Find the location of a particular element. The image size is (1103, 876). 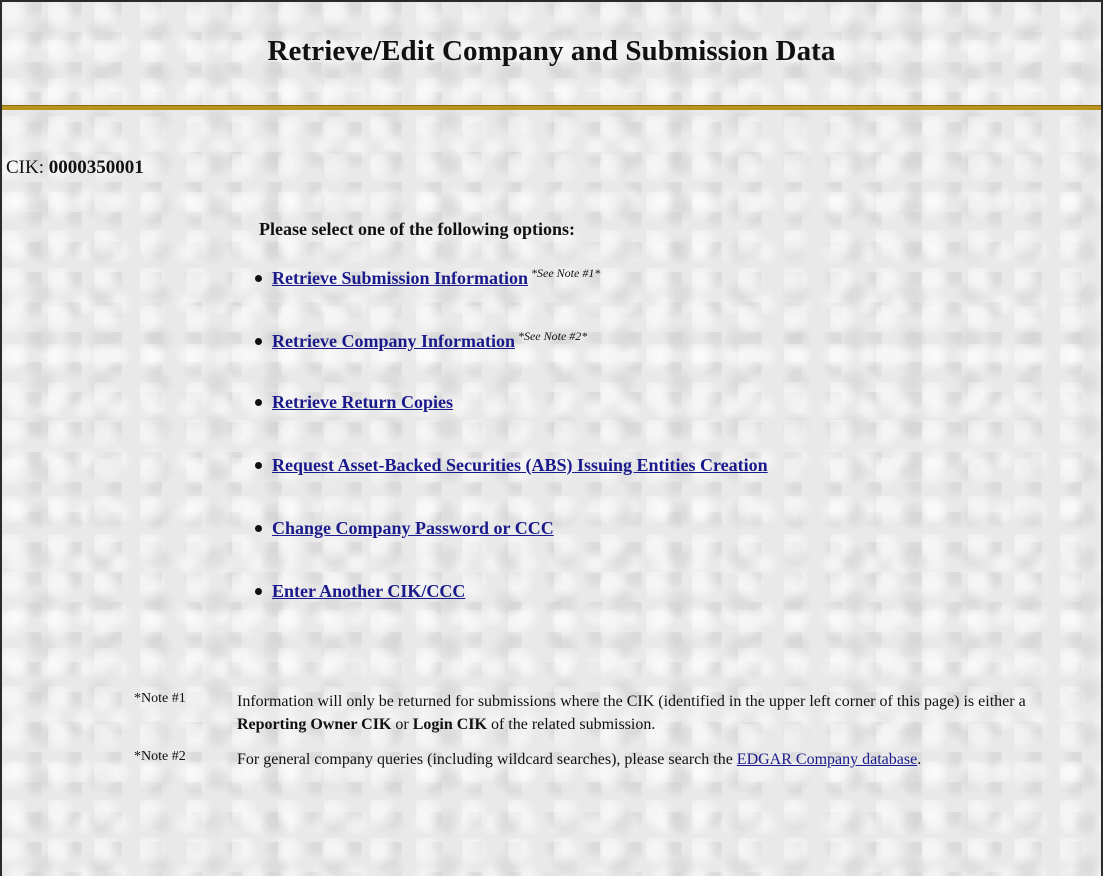

edgar-company-database-link: EDGAR Company database is located at coordinates (827, 759).